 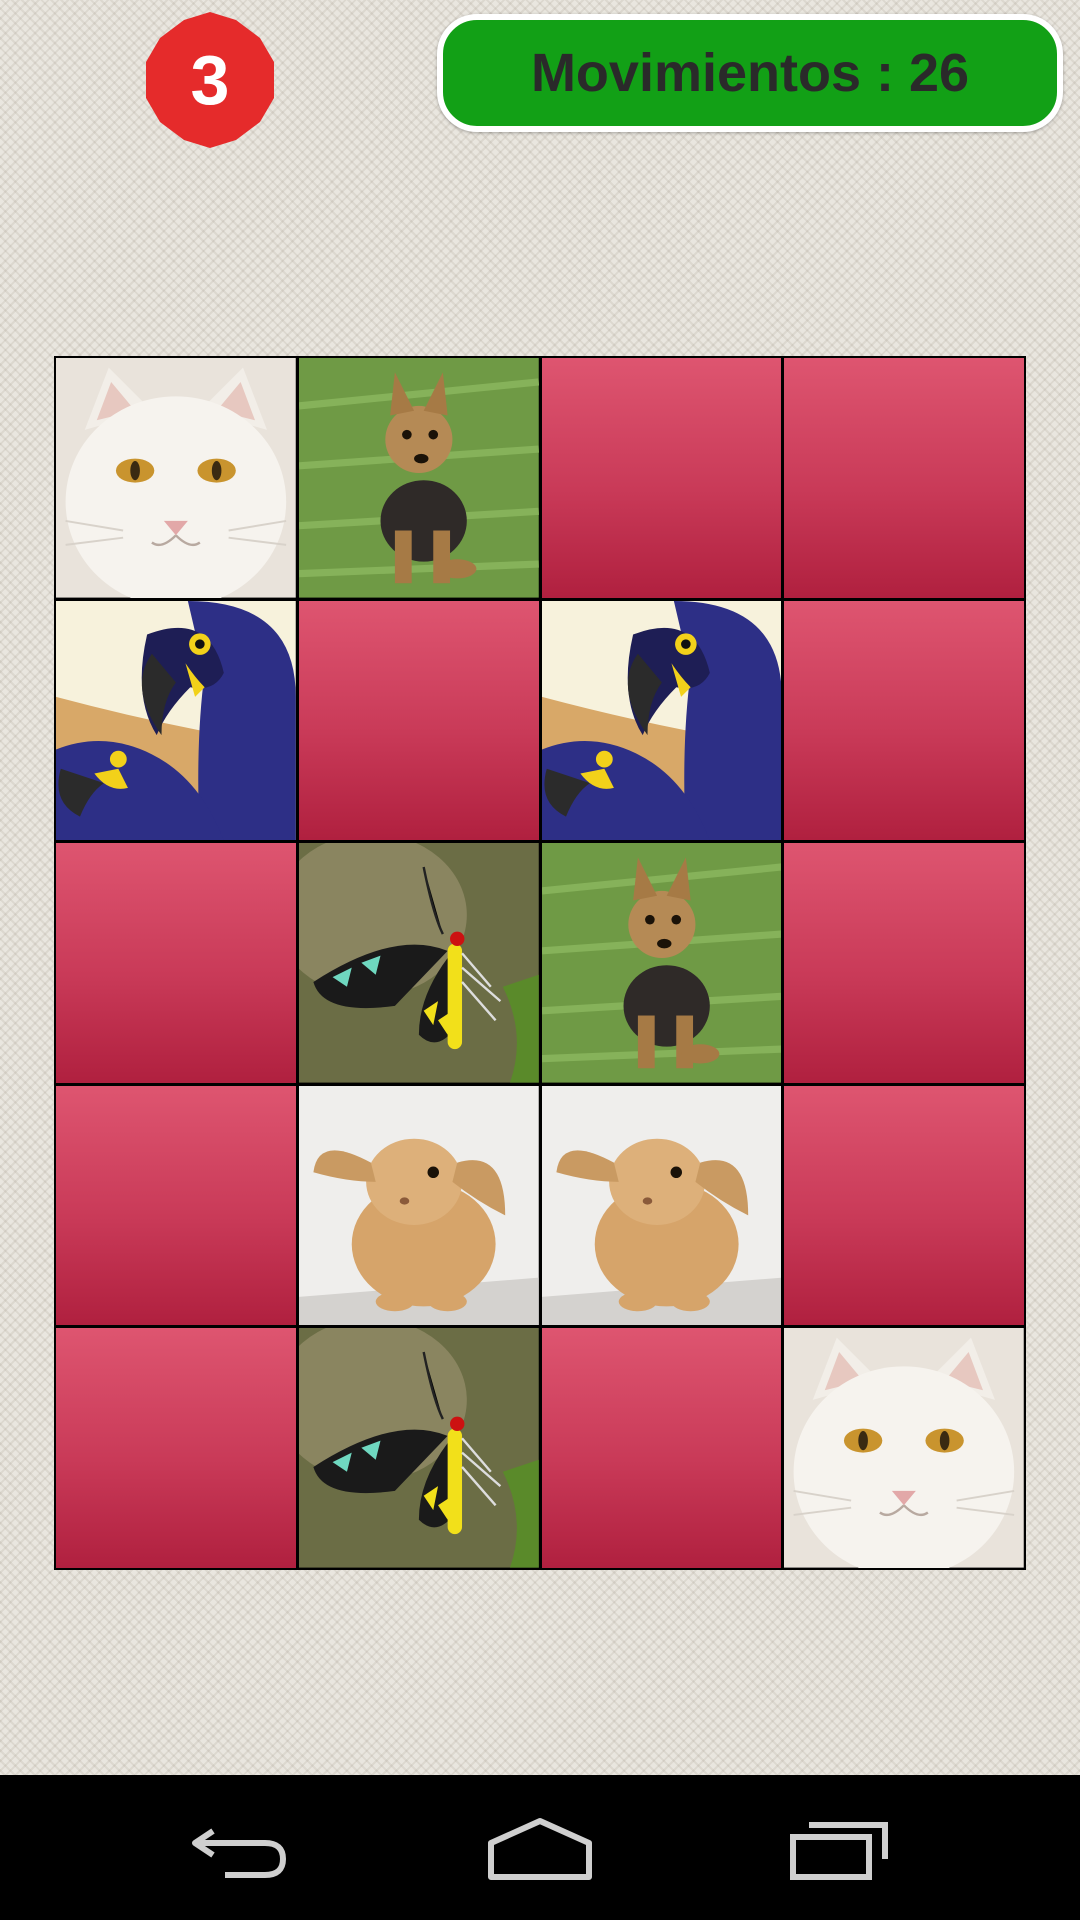 I want to click on recents-icon, so click(x=839, y=1850).